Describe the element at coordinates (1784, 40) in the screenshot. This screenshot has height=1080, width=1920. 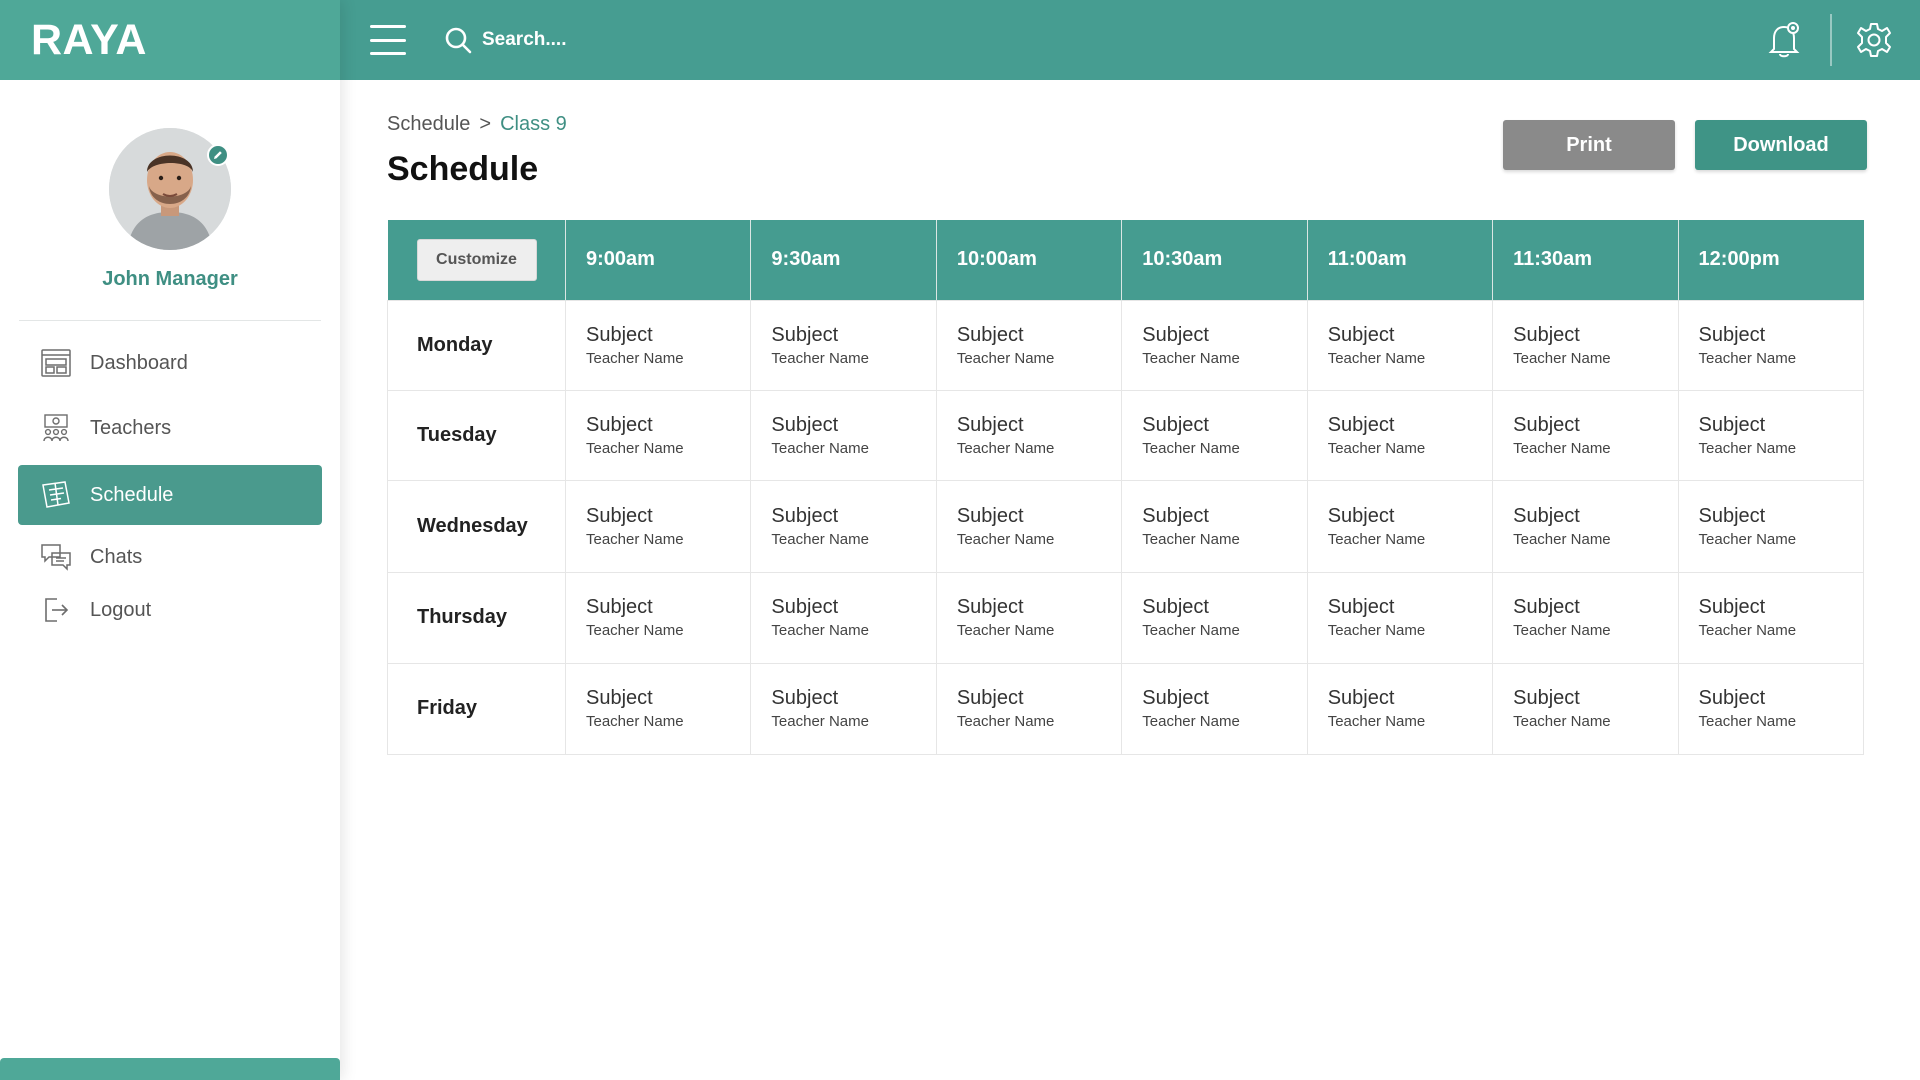
I see `bell-icon` at that location.